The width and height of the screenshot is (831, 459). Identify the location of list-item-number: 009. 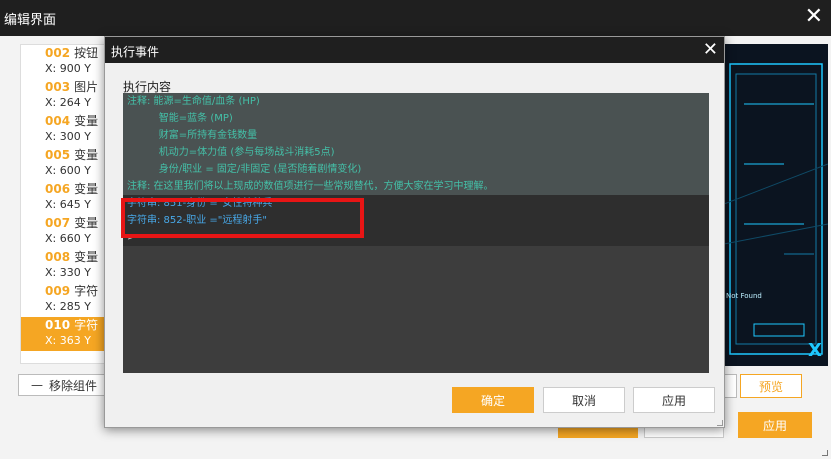
(58, 291).